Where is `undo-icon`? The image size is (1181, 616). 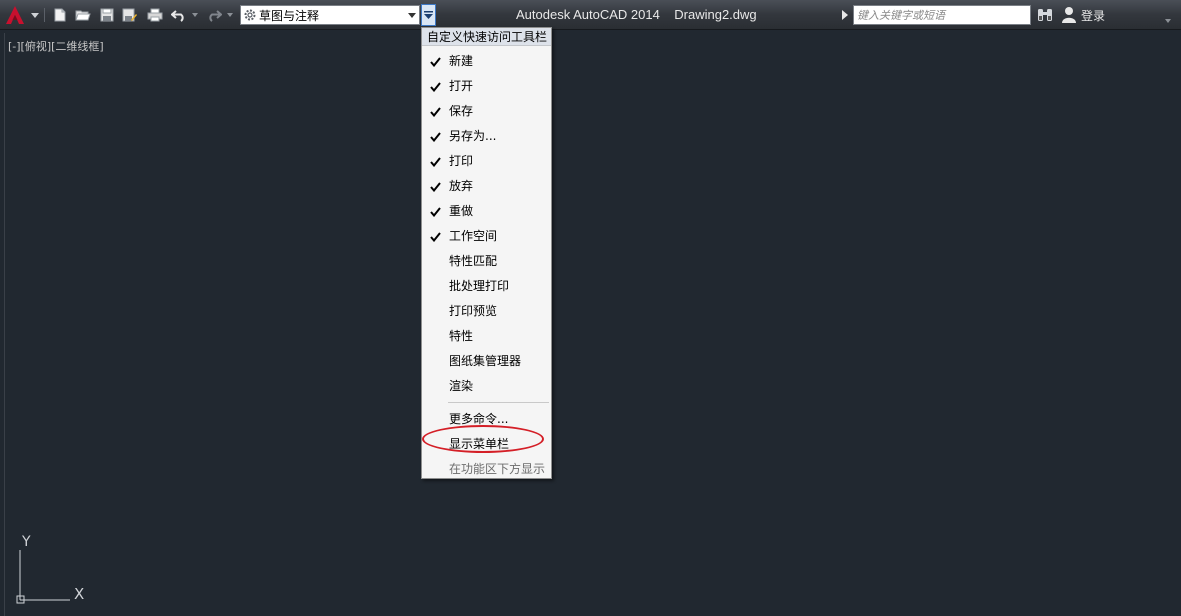 undo-icon is located at coordinates (179, 15).